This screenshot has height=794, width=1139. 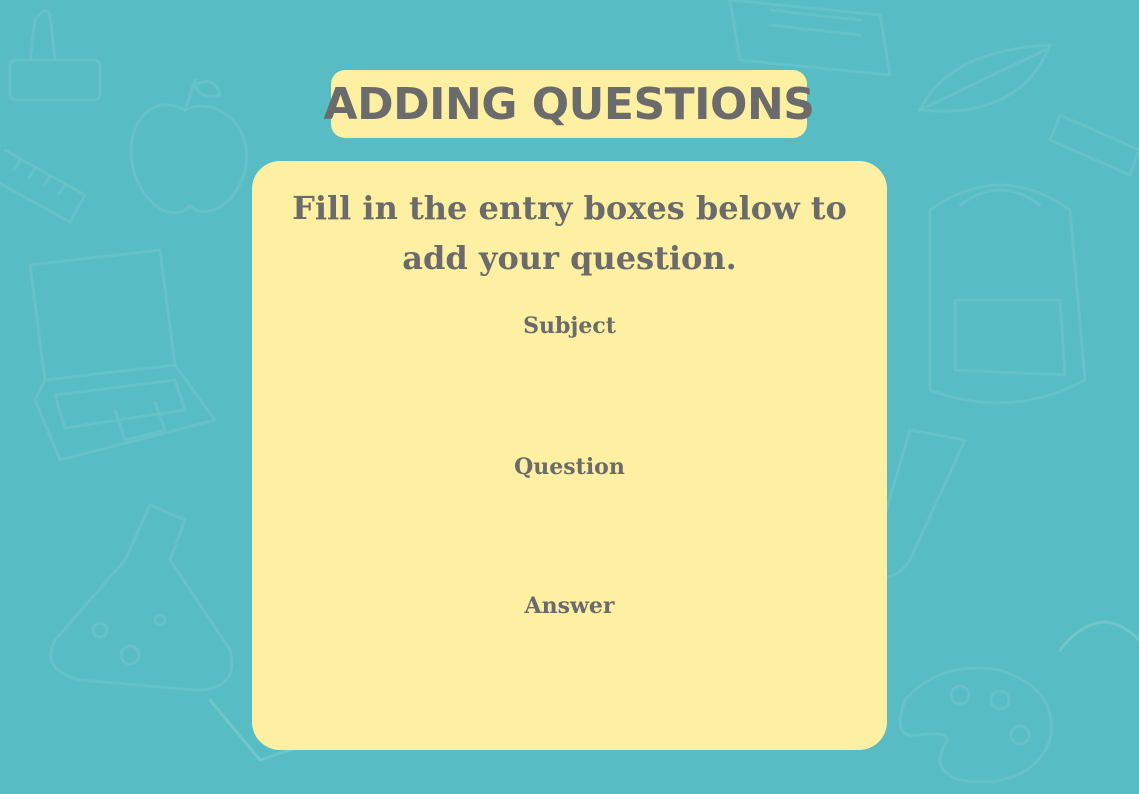 I want to click on page-title: ADDING QUESTIONS, so click(x=569, y=104).